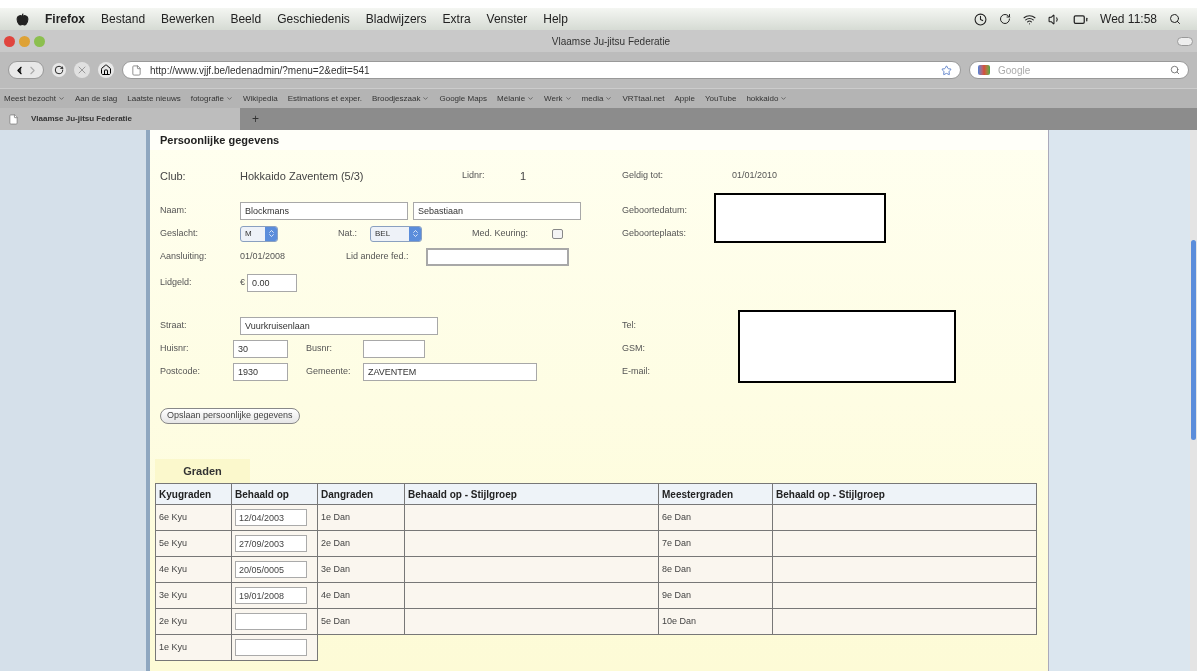 The image size is (1197, 671). I want to click on reload-icon, so click(59, 70).